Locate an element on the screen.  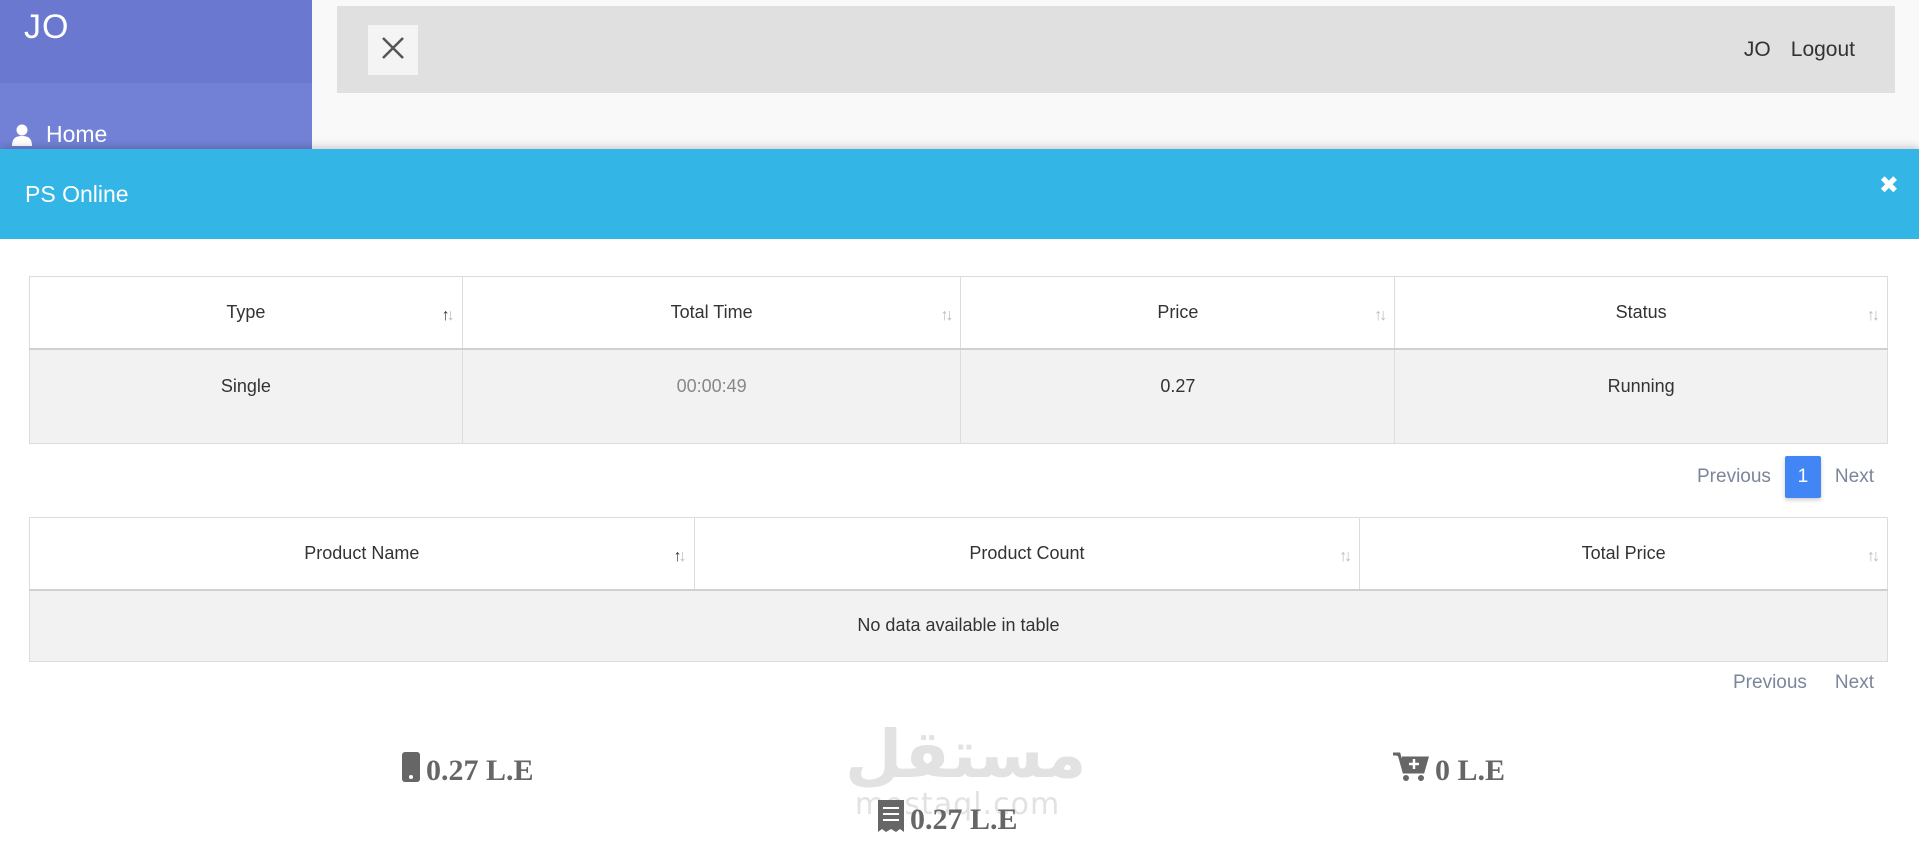
products-pagination: Previous Next is located at coordinates (1803, 683).